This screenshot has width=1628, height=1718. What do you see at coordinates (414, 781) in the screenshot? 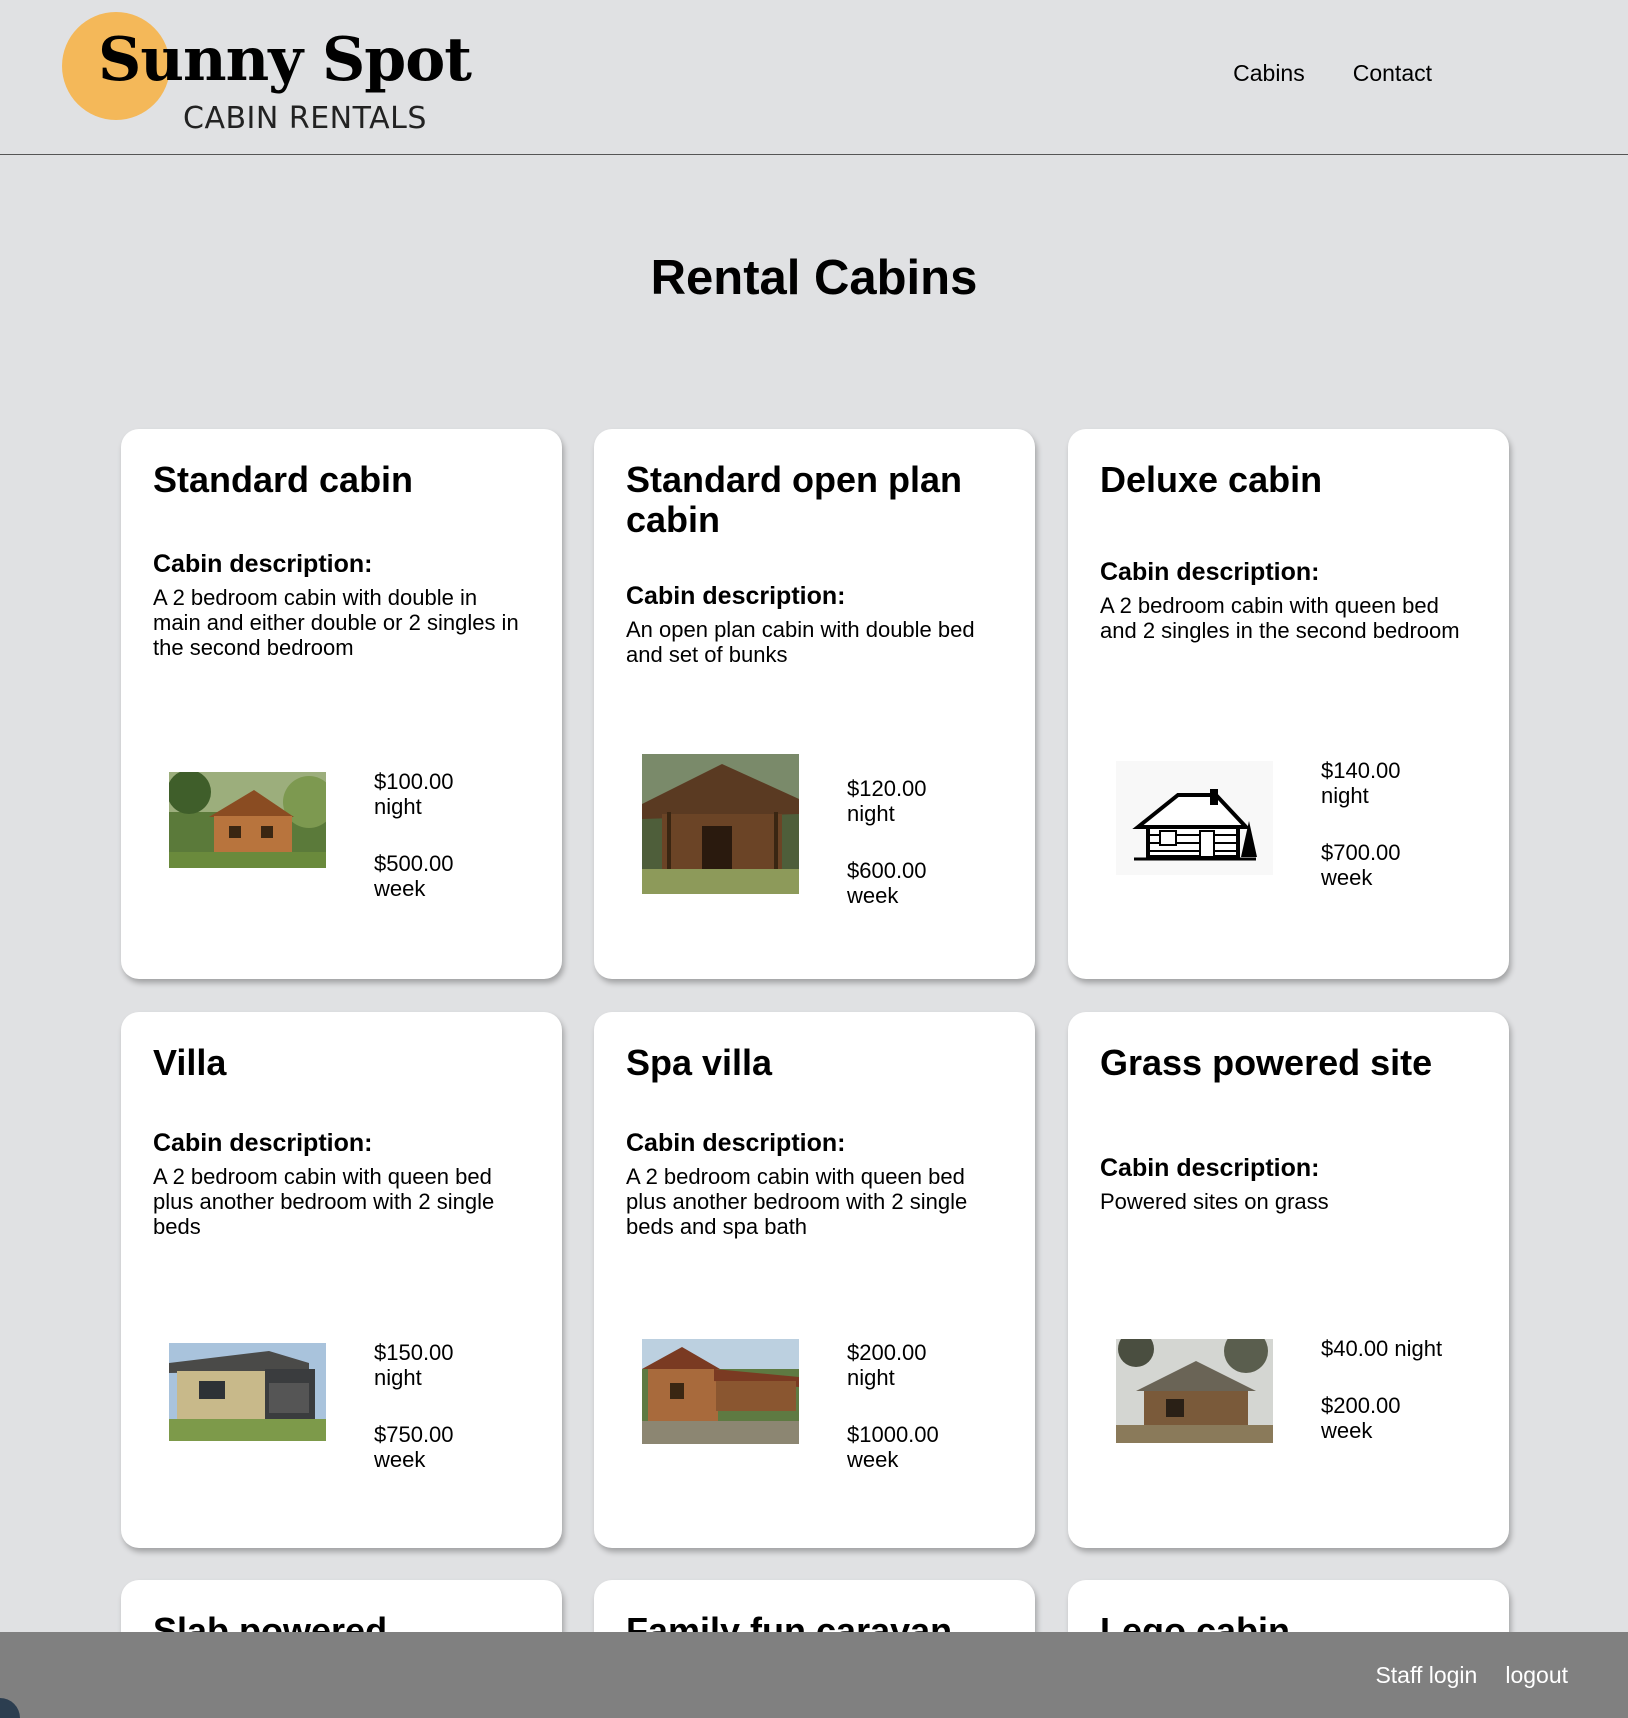
I see `night-price: $100.00` at bounding box center [414, 781].